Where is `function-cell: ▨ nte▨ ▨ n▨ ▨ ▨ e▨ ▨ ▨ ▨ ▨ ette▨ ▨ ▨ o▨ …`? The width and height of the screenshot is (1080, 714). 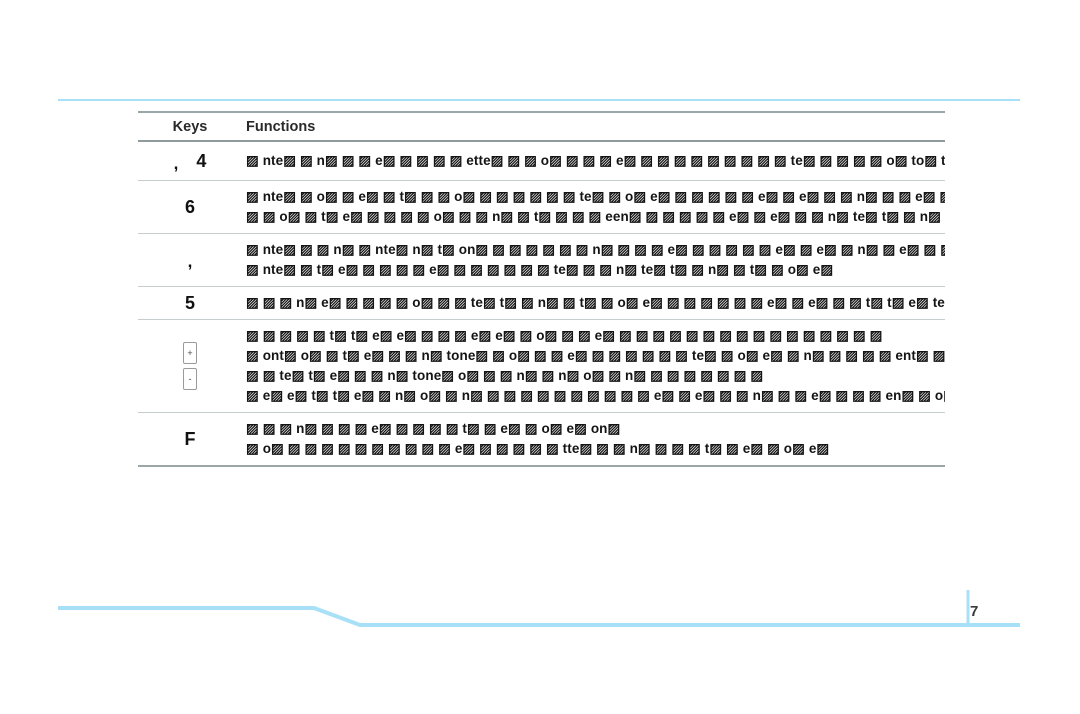
function-cell: ▨ nte▨ ▨ n▨ ▨ ▨ e▨ ▨ ▨ ▨ ▨ ette▨ ▨ ▨ o▨ … is located at coordinates (593, 161).